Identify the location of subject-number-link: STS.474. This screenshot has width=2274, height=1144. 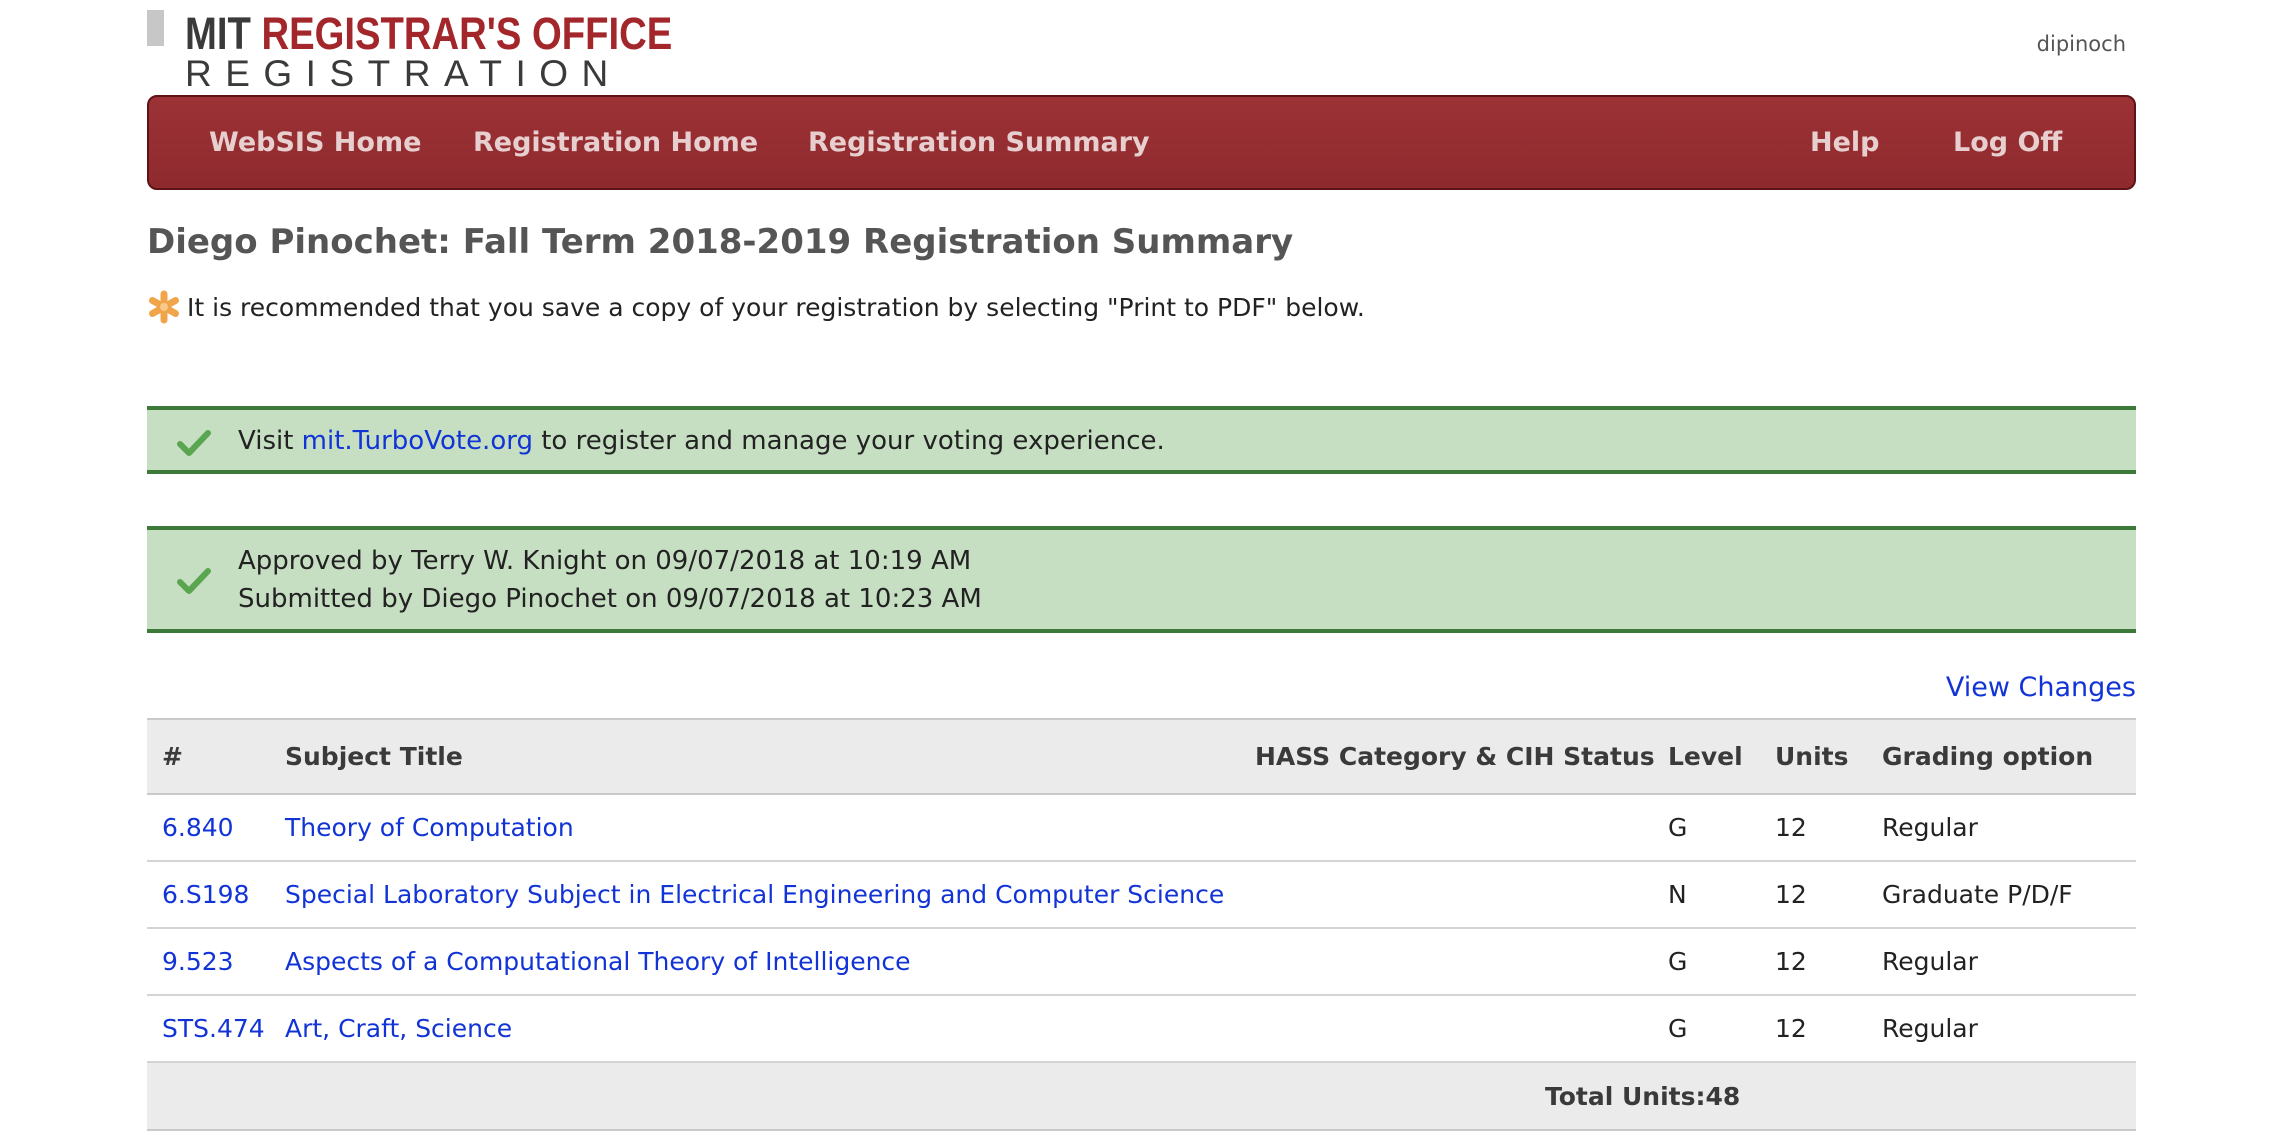
(213, 1028).